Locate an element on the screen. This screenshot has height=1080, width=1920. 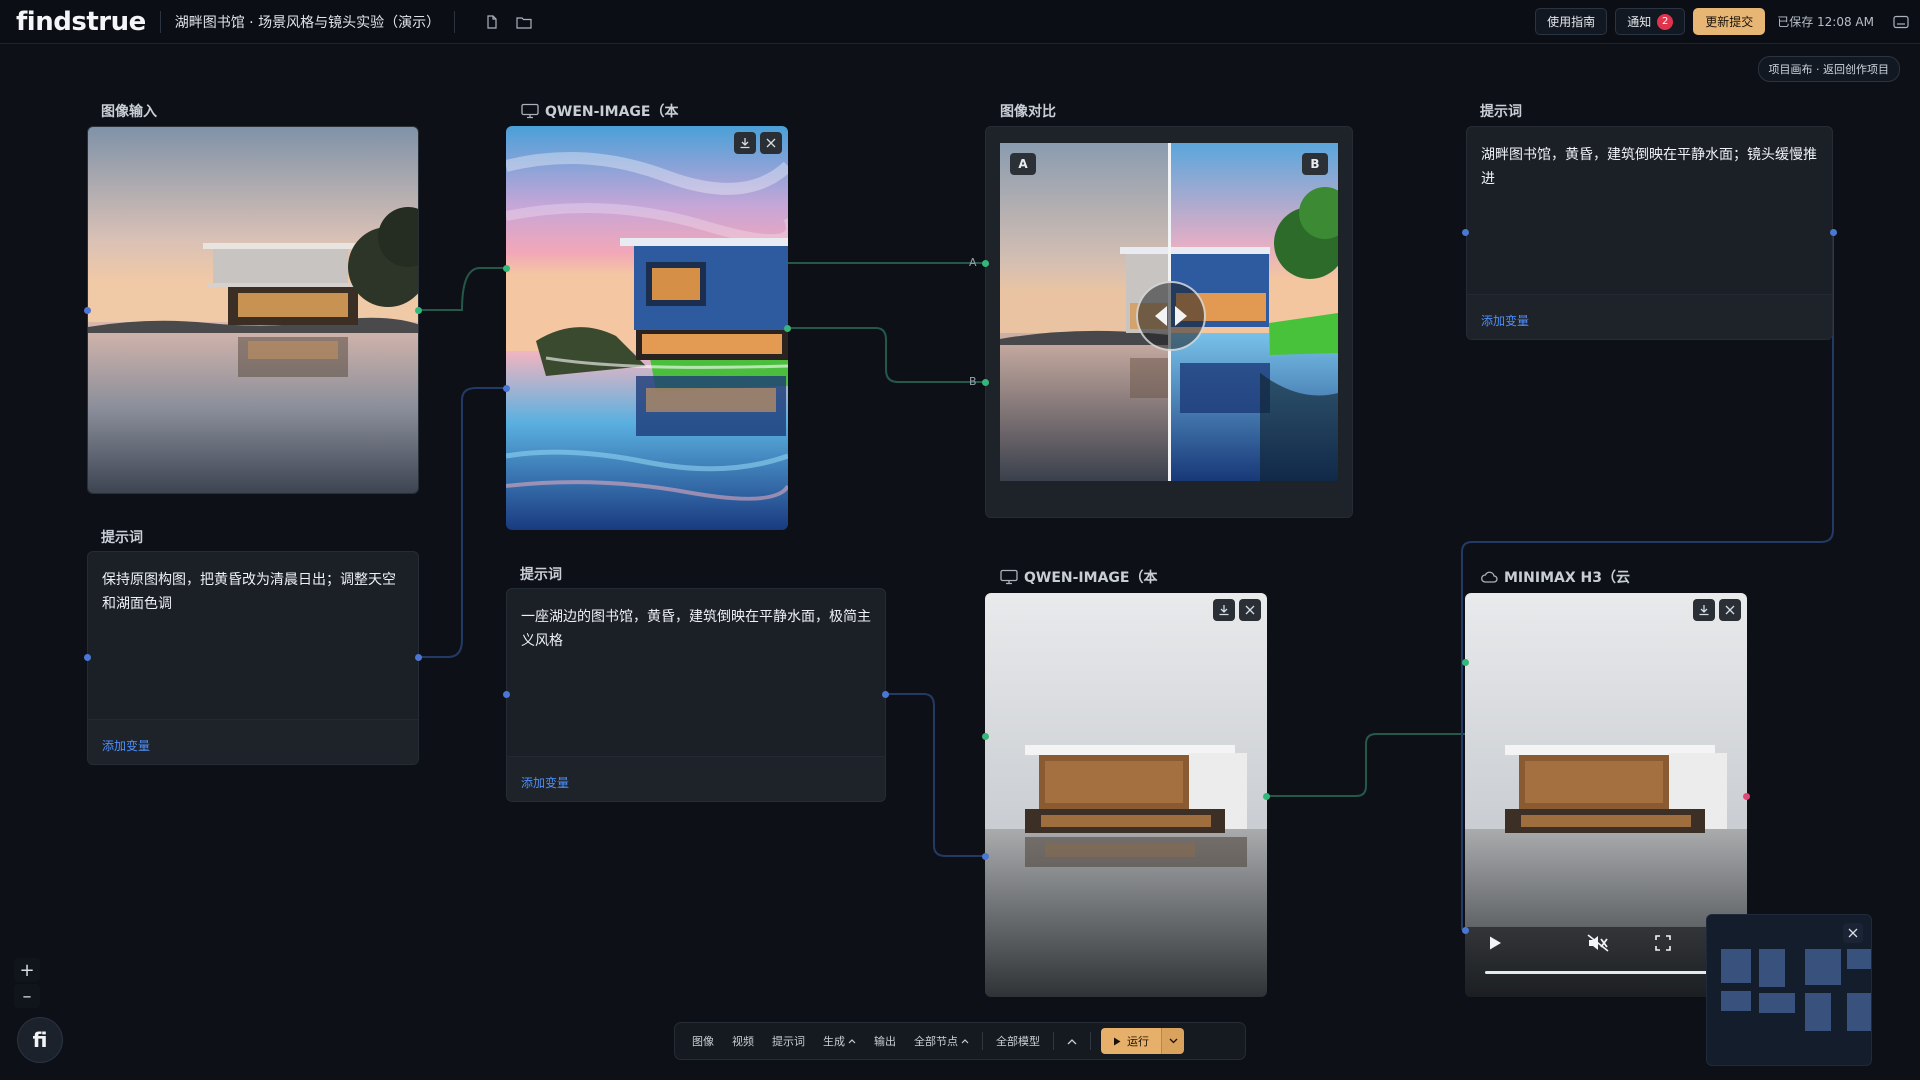
prompt-right-text: 湖畔图书馆，黄昏，建筑倒映在平静水面；镜头缓慢推进 is located at coordinates (1649, 167).